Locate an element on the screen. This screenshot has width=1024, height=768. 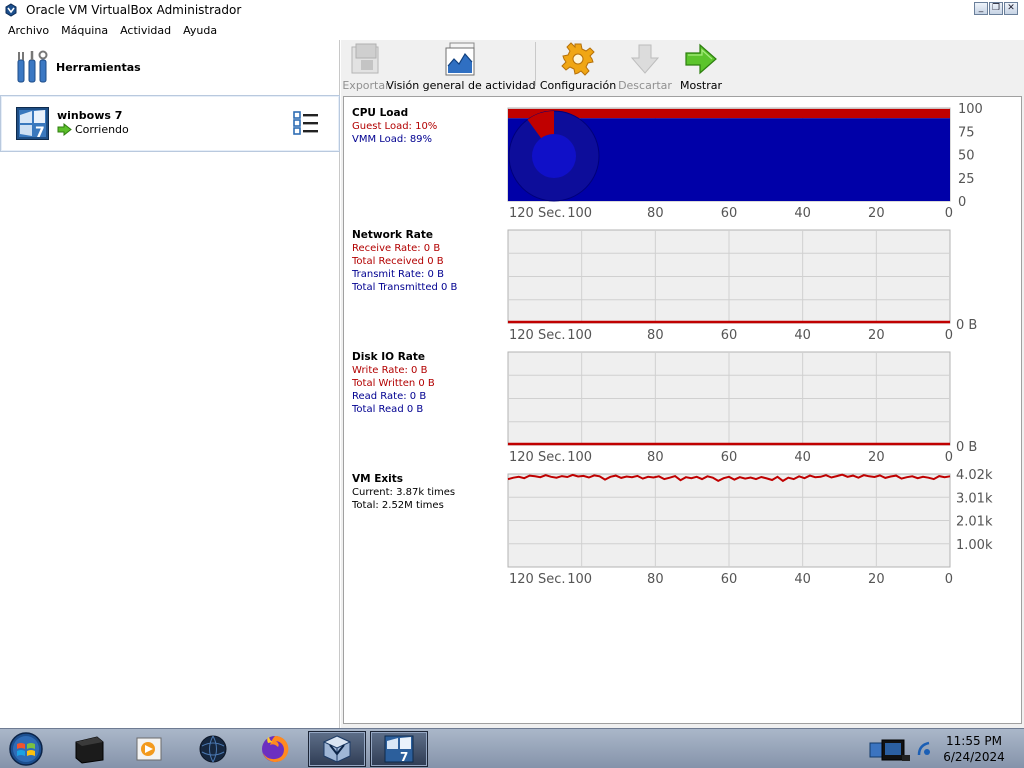
gear-icon is located at coordinates (578, 59).